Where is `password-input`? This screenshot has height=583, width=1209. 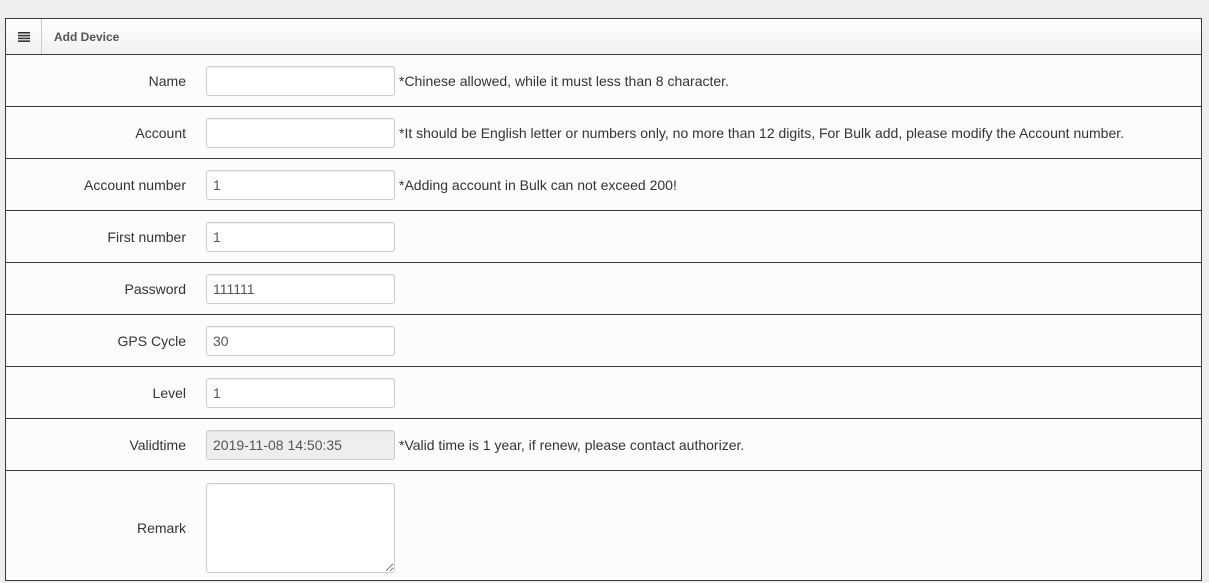 password-input is located at coordinates (300, 288).